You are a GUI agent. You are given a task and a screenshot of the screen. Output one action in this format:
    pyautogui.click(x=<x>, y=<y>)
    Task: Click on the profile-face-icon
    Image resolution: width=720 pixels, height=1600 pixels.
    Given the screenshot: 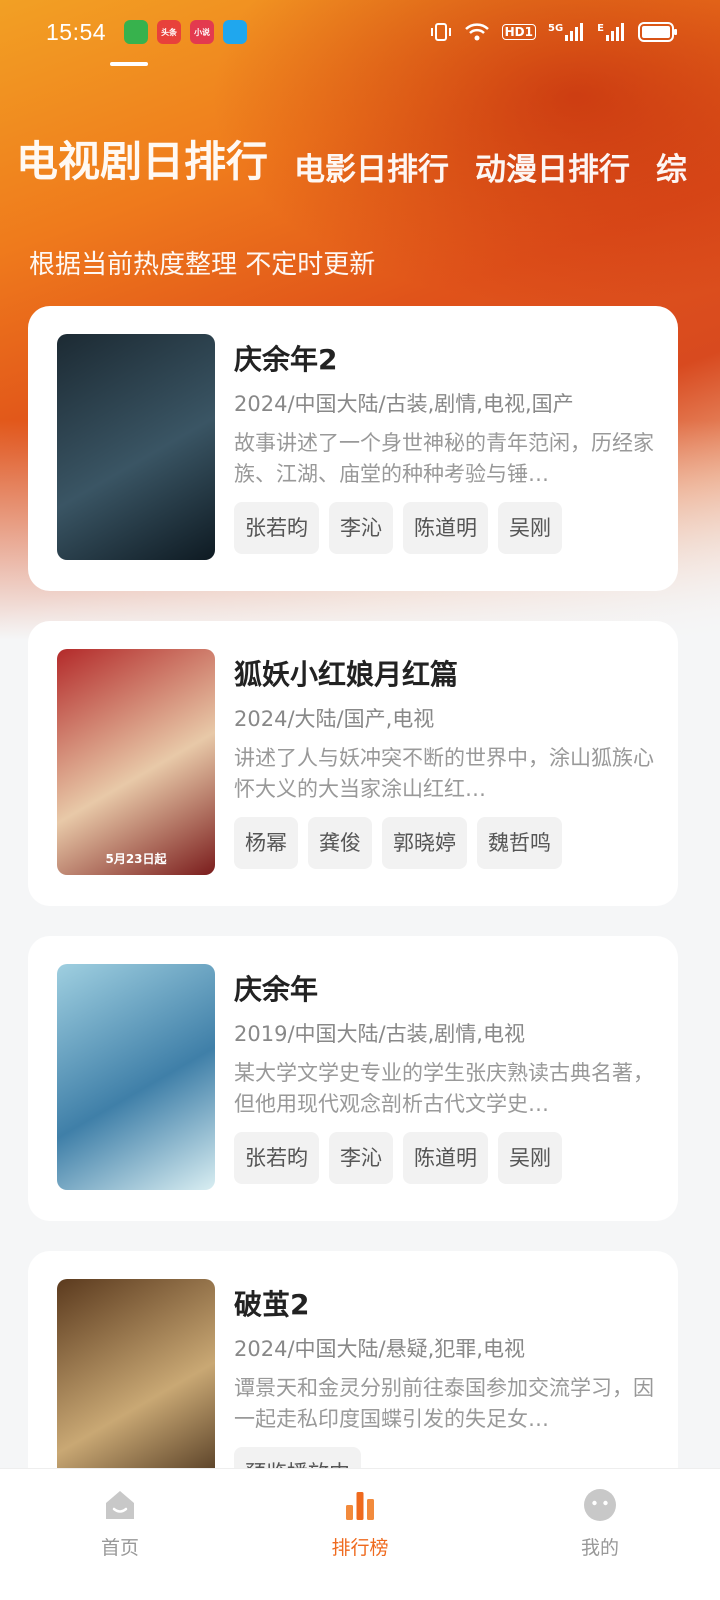 What is the action you would take?
    pyautogui.click(x=600, y=1505)
    